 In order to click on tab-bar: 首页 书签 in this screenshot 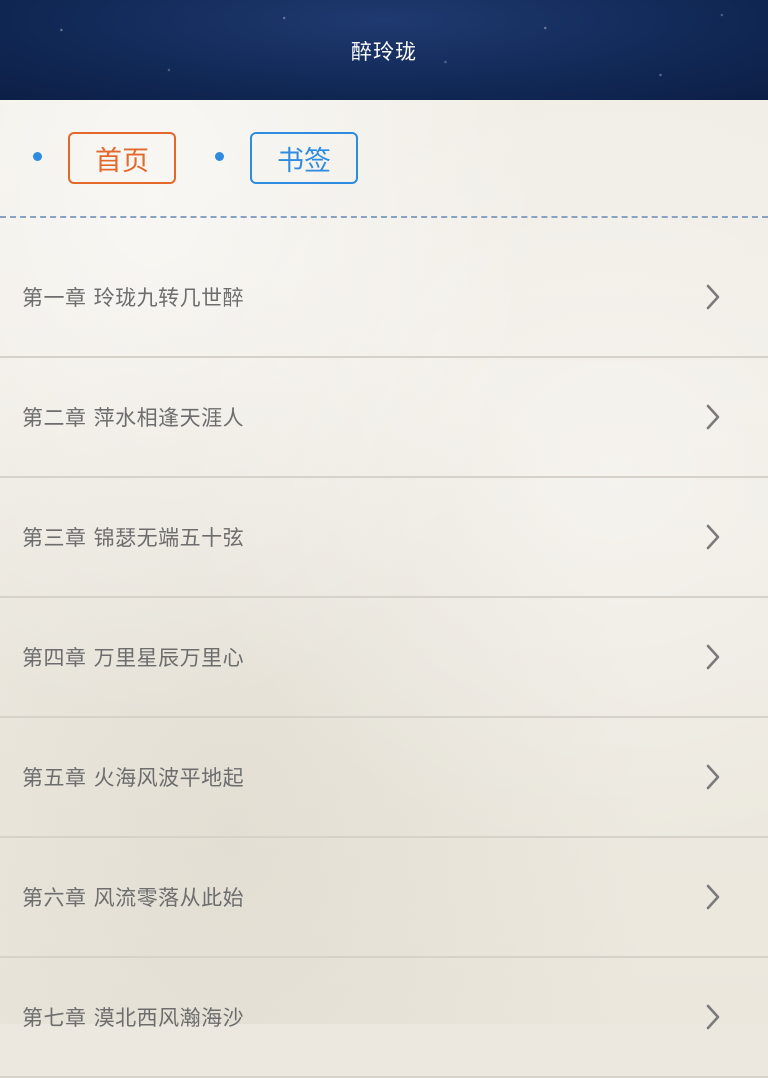, I will do `click(384, 160)`.